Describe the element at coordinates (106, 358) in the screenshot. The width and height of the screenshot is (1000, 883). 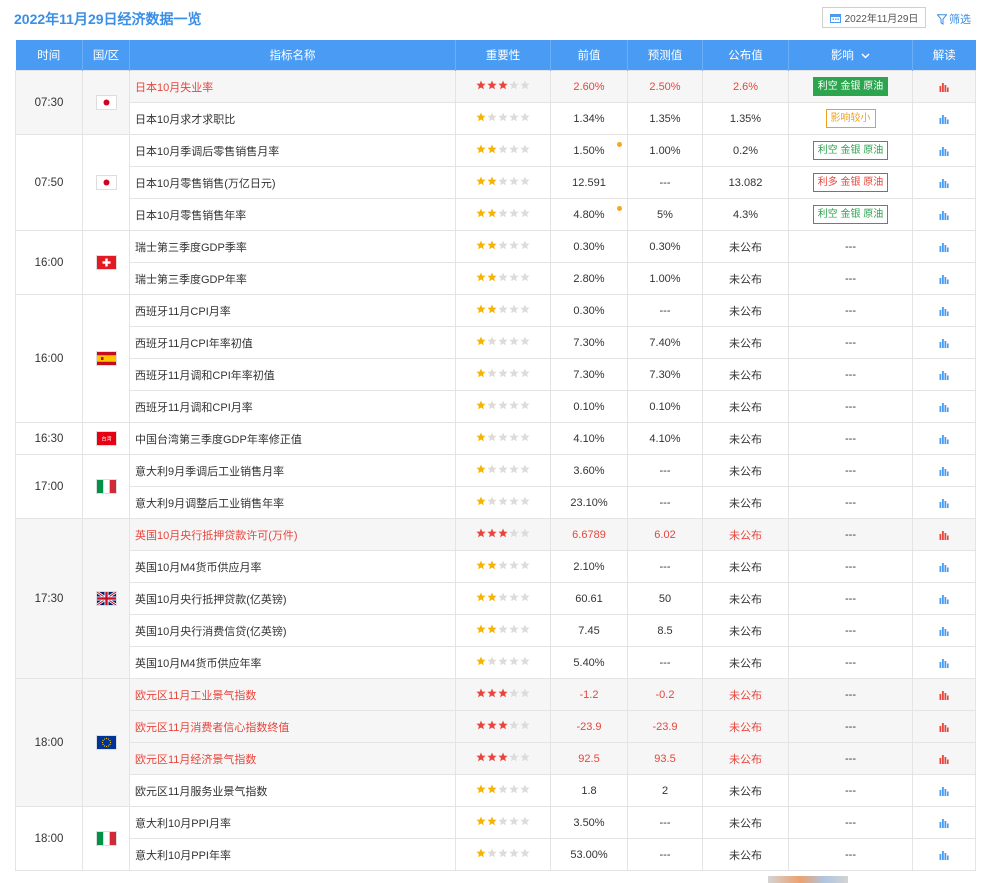
I see `spain-flag-icon` at that location.